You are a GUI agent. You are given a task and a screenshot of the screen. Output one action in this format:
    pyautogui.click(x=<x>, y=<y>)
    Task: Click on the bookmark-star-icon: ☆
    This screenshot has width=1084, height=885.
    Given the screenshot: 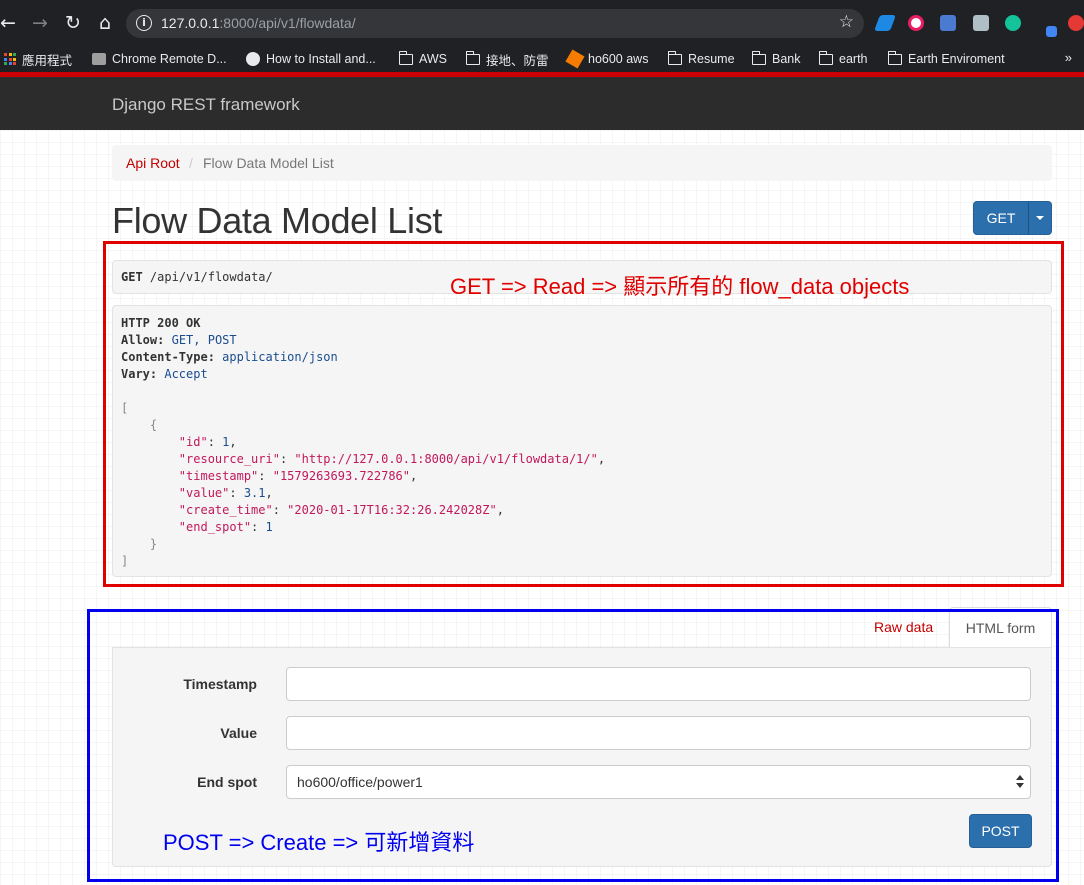 What is the action you would take?
    pyautogui.click(x=846, y=22)
    